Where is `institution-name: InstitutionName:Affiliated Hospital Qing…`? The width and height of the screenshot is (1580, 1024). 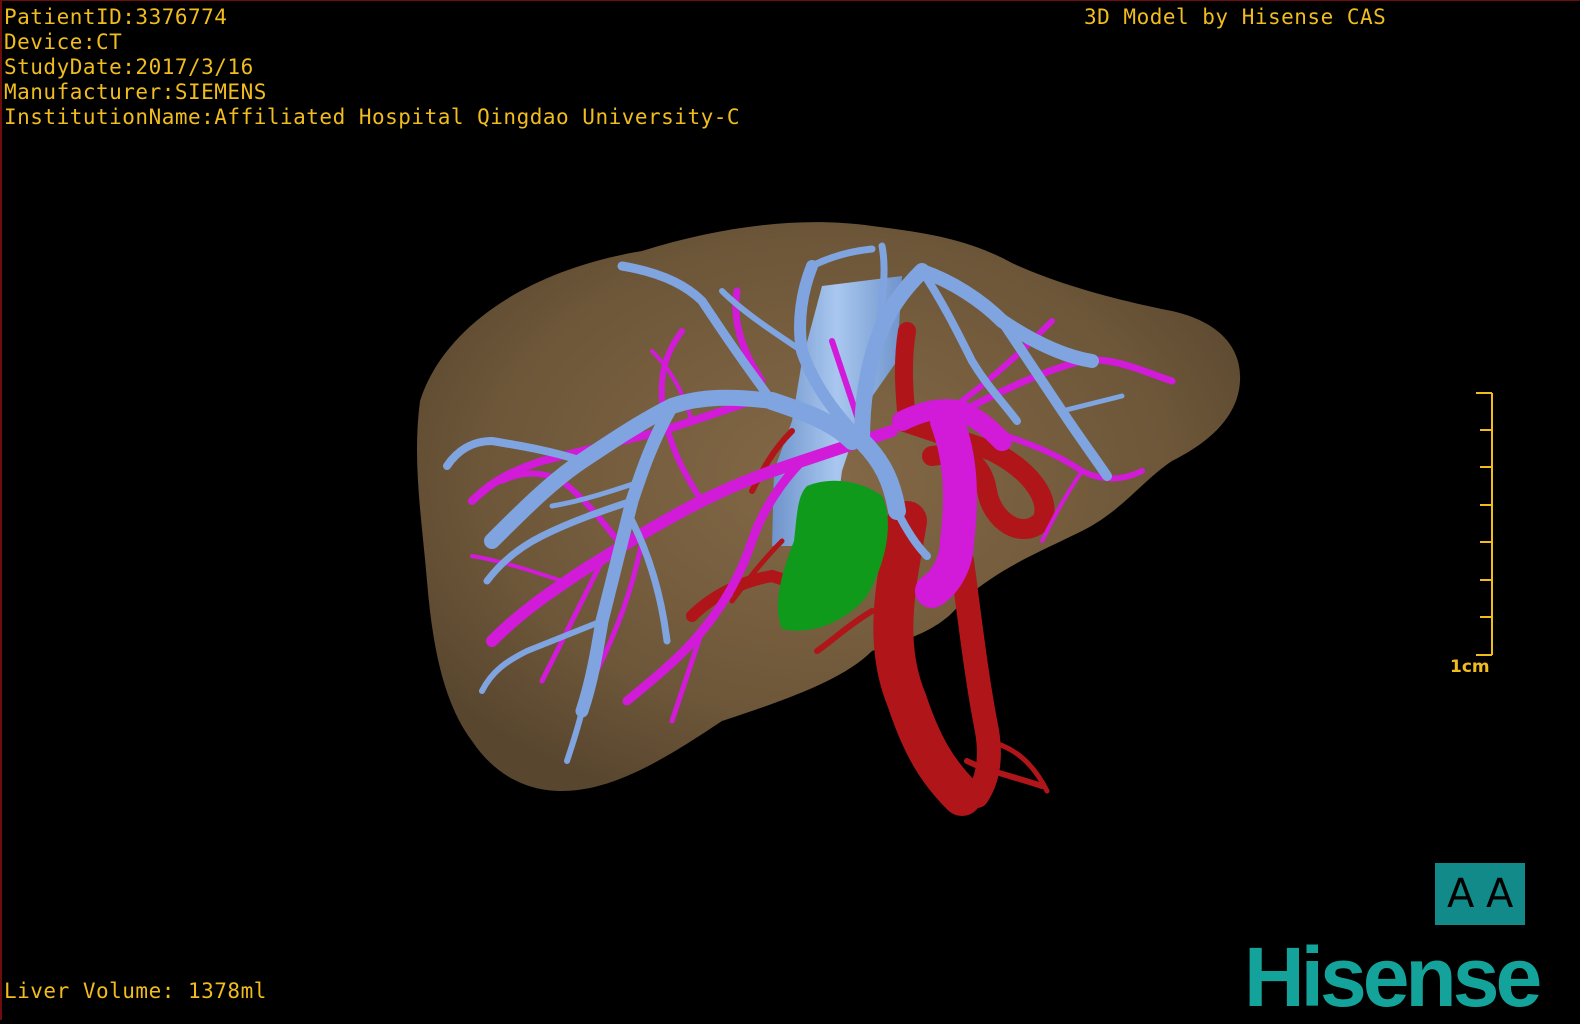 institution-name: InstitutionName:Affiliated Hospital Qing… is located at coordinates (372, 117).